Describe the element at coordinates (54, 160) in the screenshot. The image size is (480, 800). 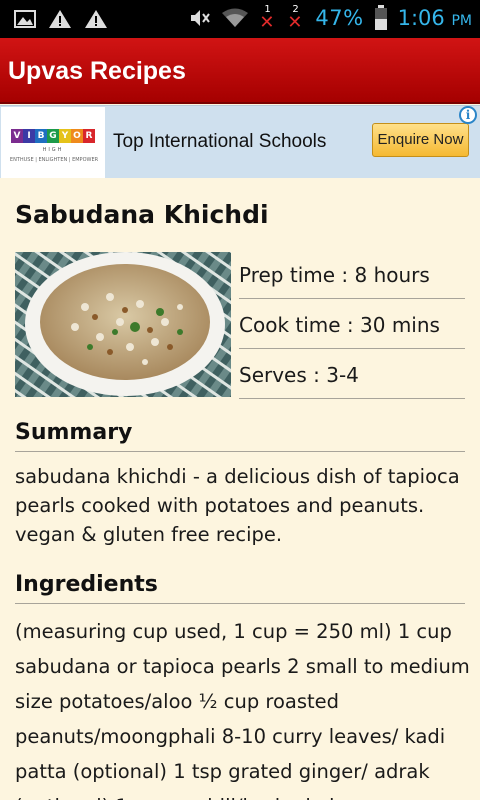
I see `ad-brand-tagline: ENTHUSE | ENLIGHTEN | EMPOWER` at that location.